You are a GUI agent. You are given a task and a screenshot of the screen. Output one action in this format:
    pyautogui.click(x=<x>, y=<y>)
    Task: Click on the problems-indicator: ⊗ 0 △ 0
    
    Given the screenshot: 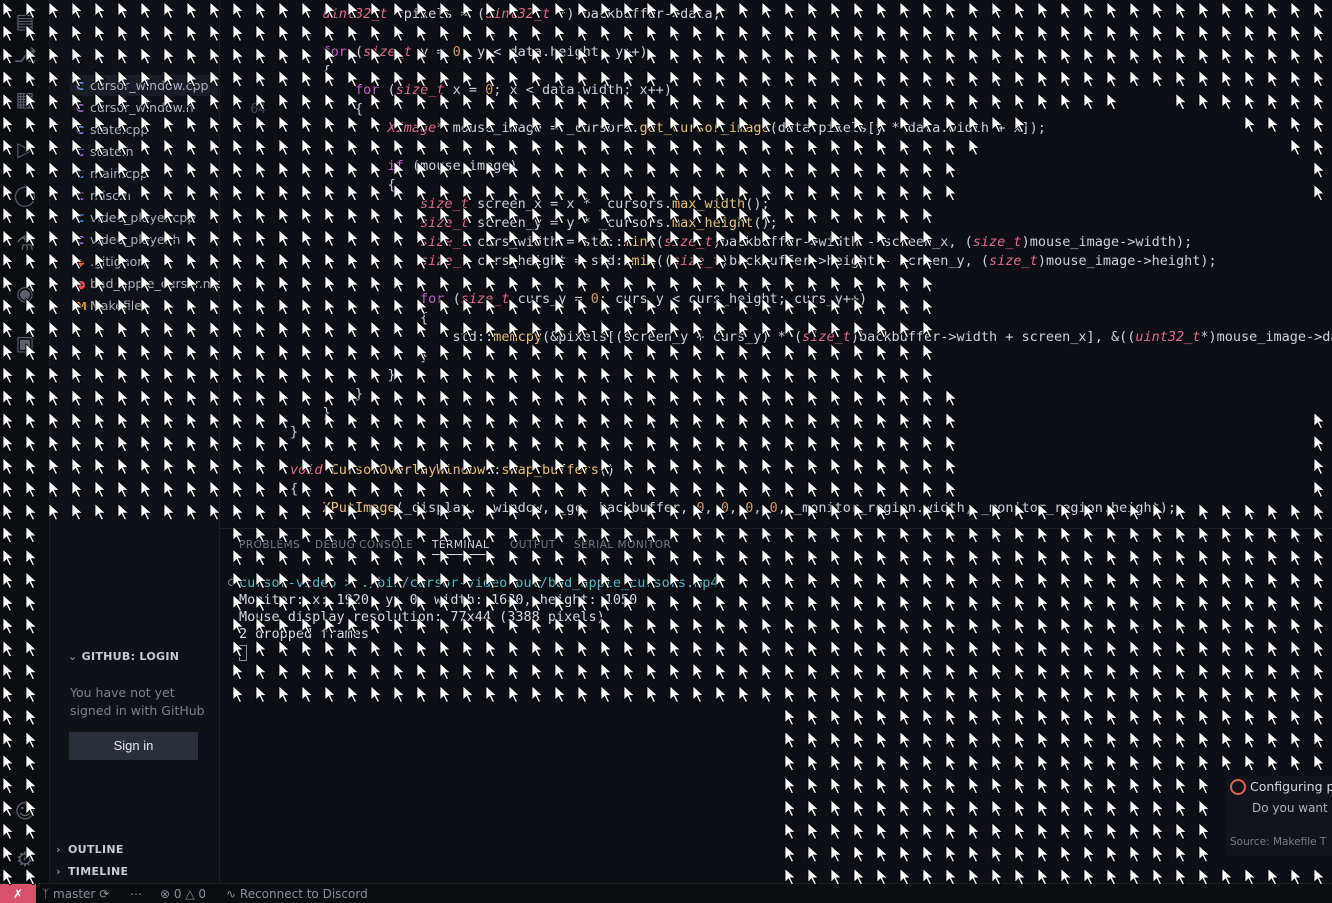 What is the action you would take?
    pyautogui.click(x=183, y=893)
    